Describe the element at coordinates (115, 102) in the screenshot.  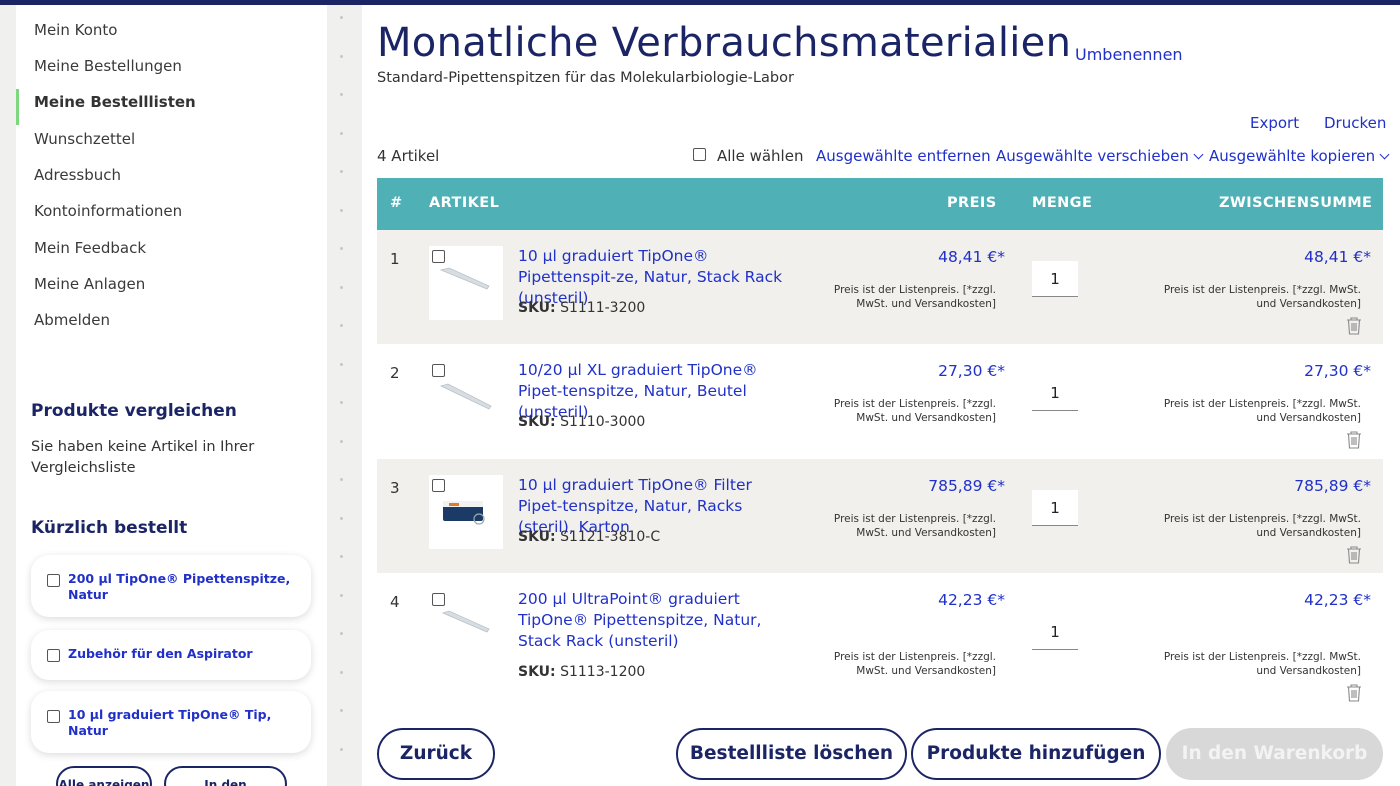
I see `nav-meine-bestelllisten: Meine Bestelllisten` at that location.